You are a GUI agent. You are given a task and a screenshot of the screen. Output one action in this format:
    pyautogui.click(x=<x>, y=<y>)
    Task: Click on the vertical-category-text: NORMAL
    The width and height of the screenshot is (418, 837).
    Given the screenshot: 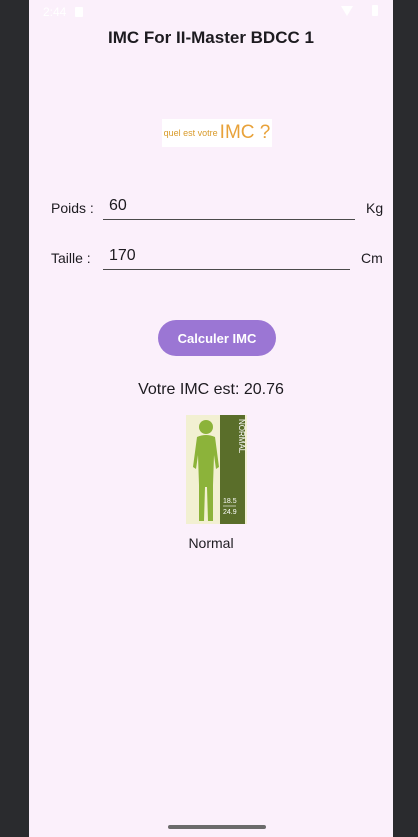 What is the action you would take?
    pyautogui.click(x=241, y=436)
    